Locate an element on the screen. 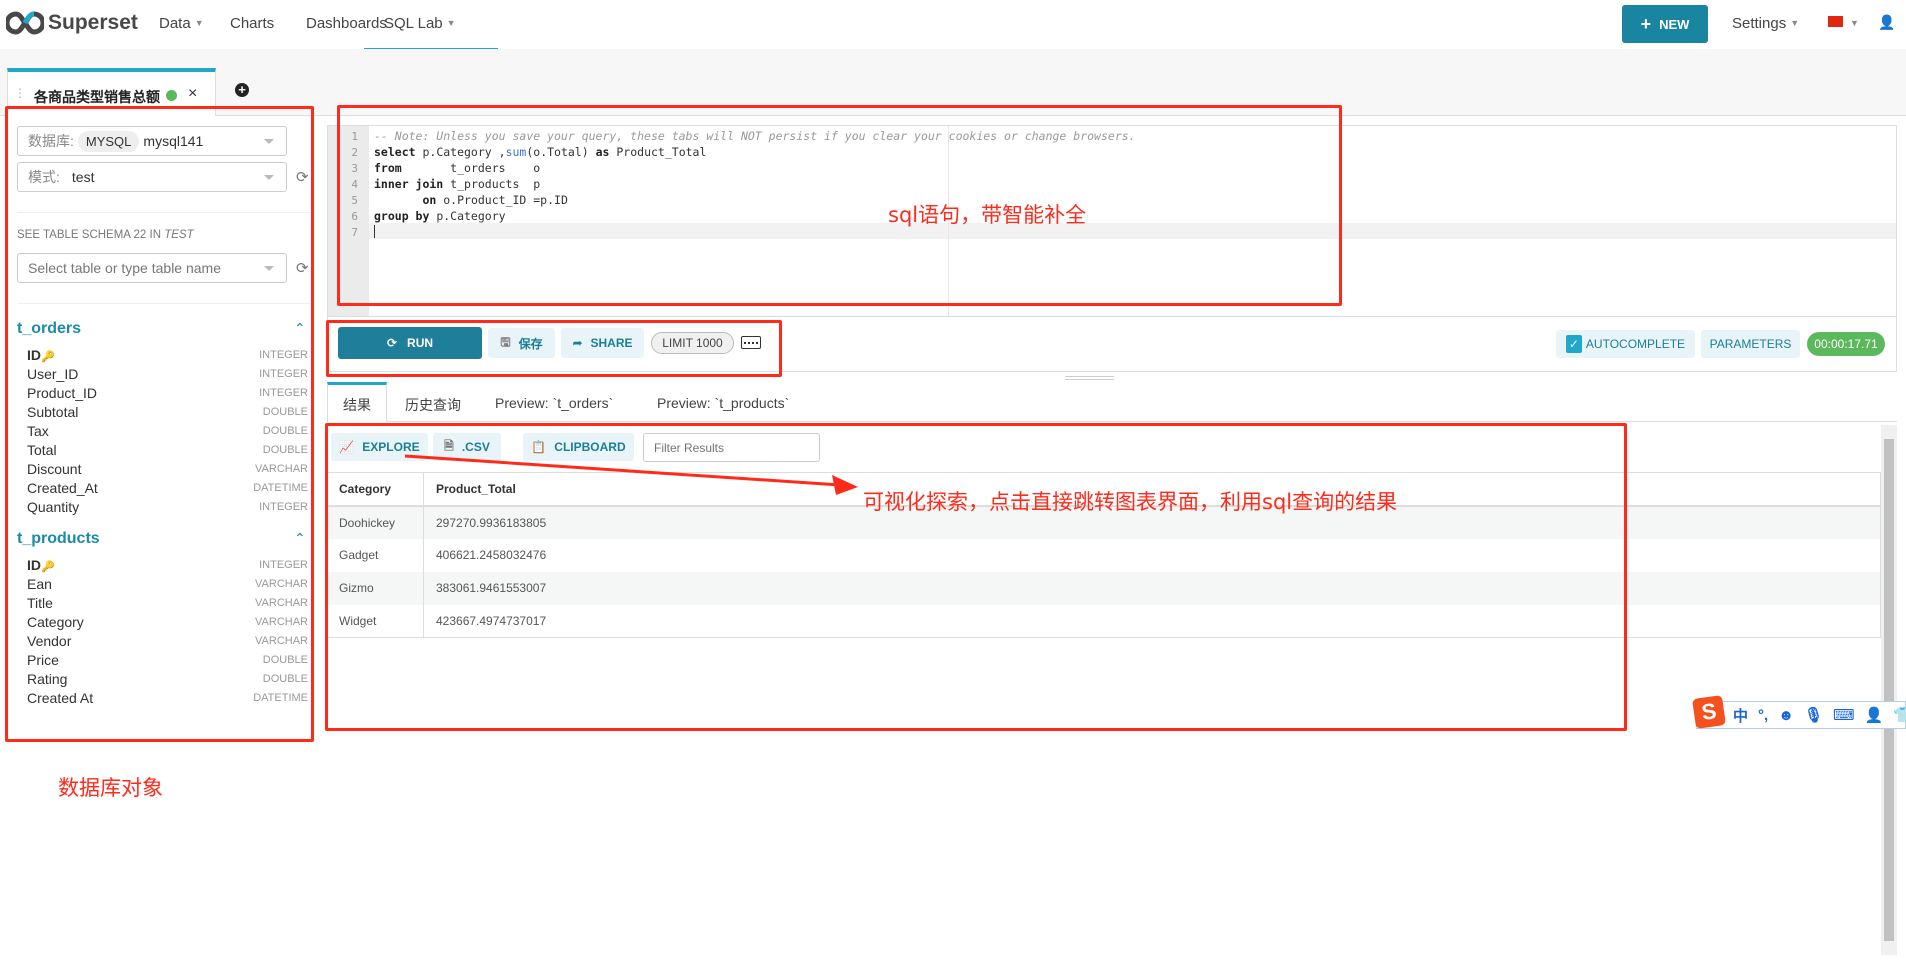 The image size is (1906, 967). close-tab-icon: × is located at coordinates (192, 94).